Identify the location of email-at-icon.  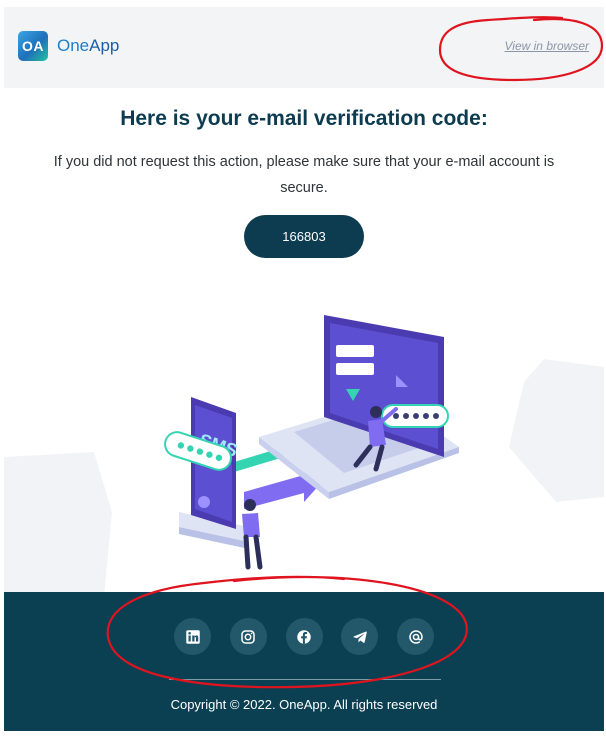
(415, 636).